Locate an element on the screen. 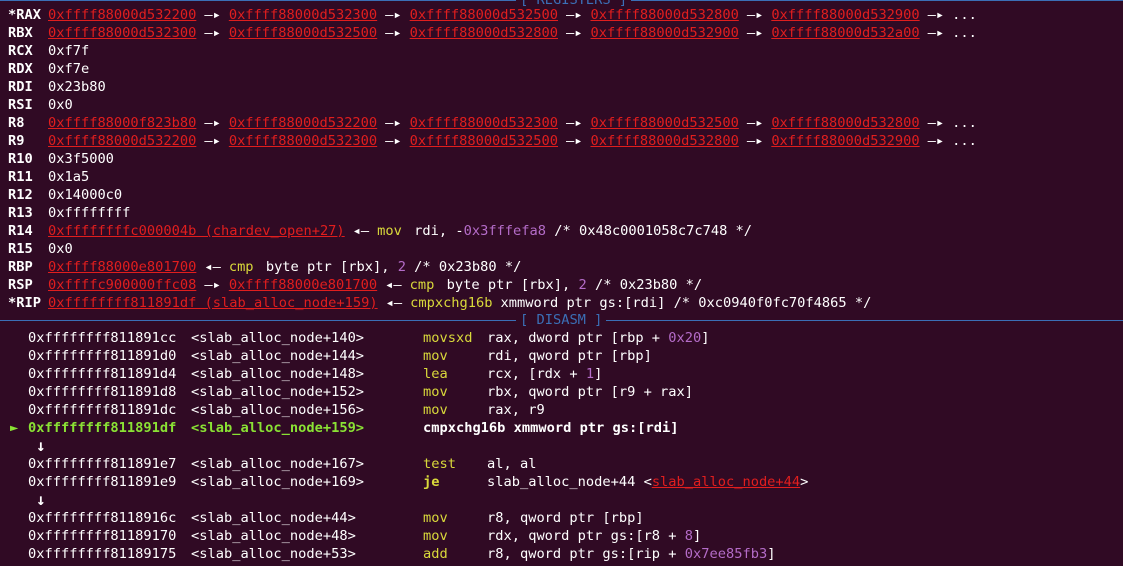 Image resolution: width=1123 pixels, height=566 pixels. instruction-address: 0xffffffff81189170 is located at coordinates (102, 536).